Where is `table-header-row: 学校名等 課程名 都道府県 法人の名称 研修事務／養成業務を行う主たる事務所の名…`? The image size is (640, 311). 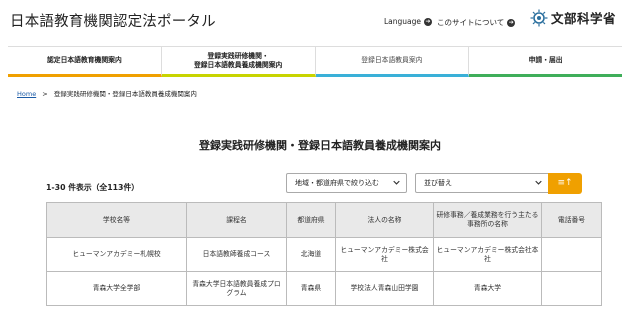 table-header-row: 学校名等 課程名 都道府県 法人の名称 研修事務／養成業務を行う主たる事務所の名… is located at coordinates (324, 220).